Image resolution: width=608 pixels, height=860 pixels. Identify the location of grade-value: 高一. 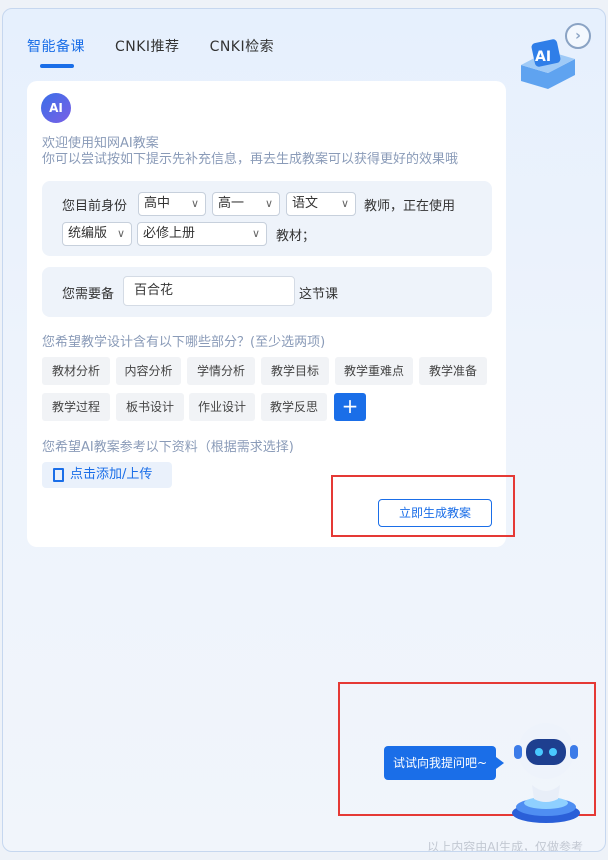
(231, 203).